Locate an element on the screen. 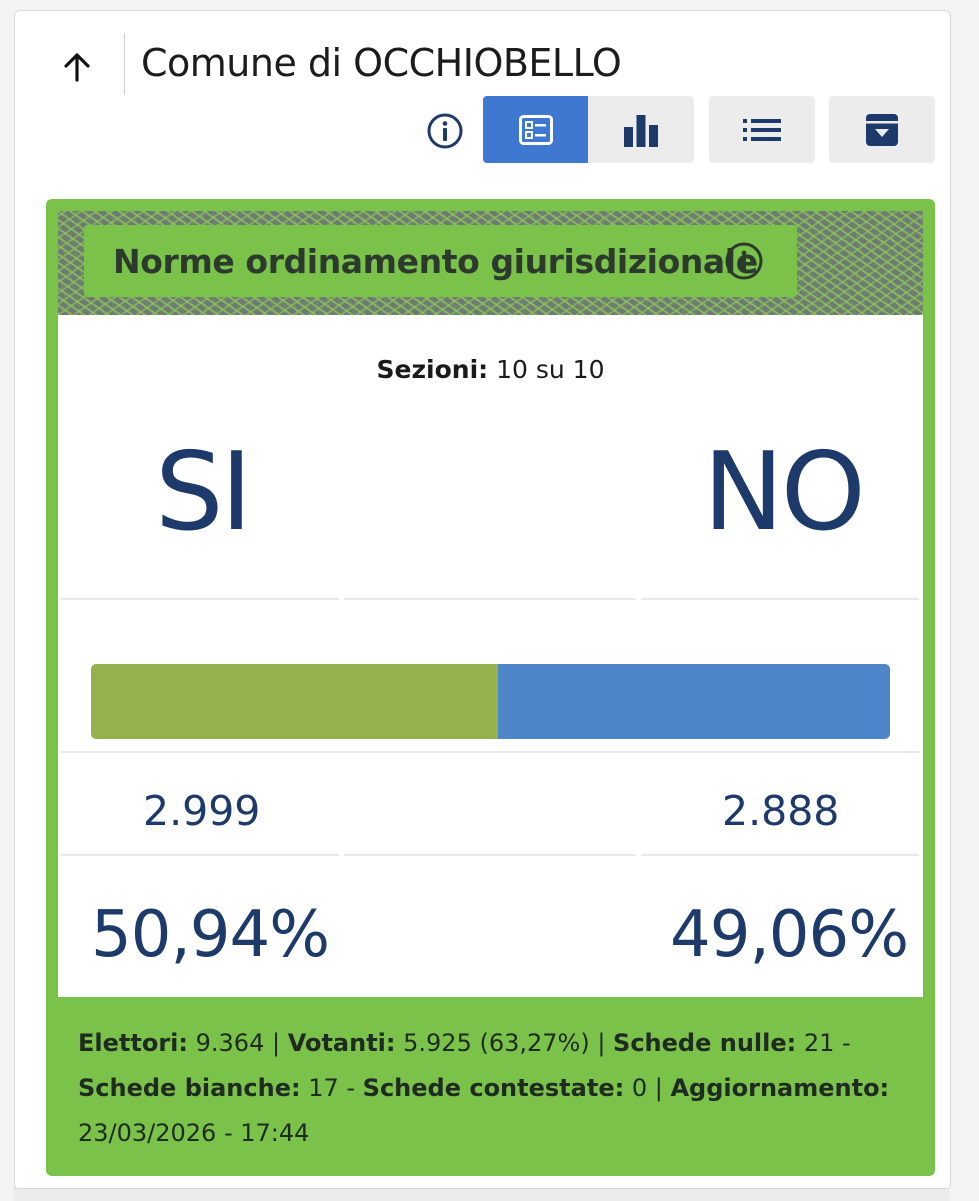  topic-info-button is located at coordinates (744, 261).